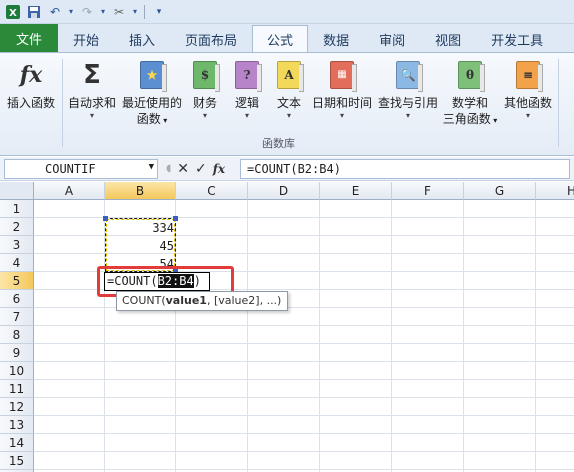 The image size is (574, 472). What do you see at coordinates (244, 300) in the screenshot?
I see `tooltip-rest-args: , [value2], ...)` at bounding box center [244, 300].